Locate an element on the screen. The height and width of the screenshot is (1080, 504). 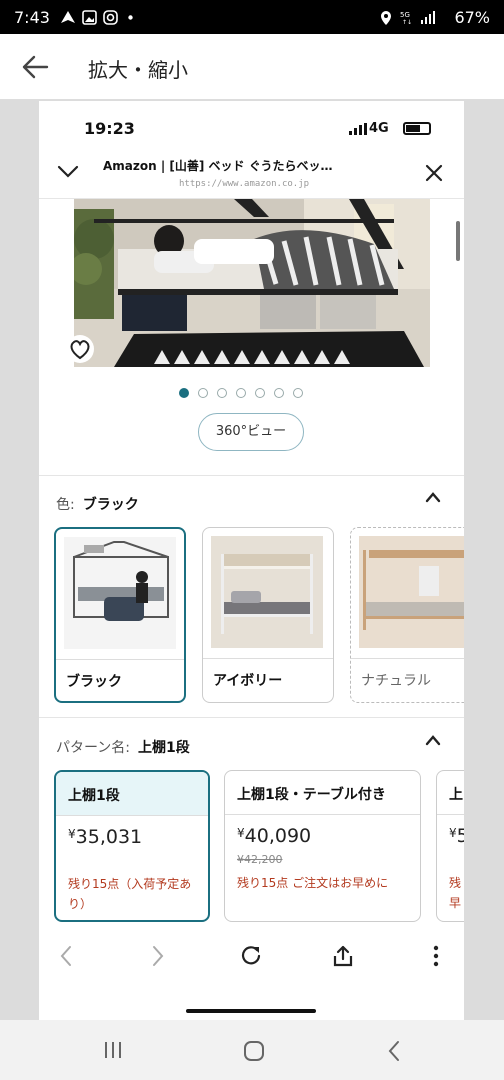
pattern-price: ¥5 is located at coordinates (456, 836).